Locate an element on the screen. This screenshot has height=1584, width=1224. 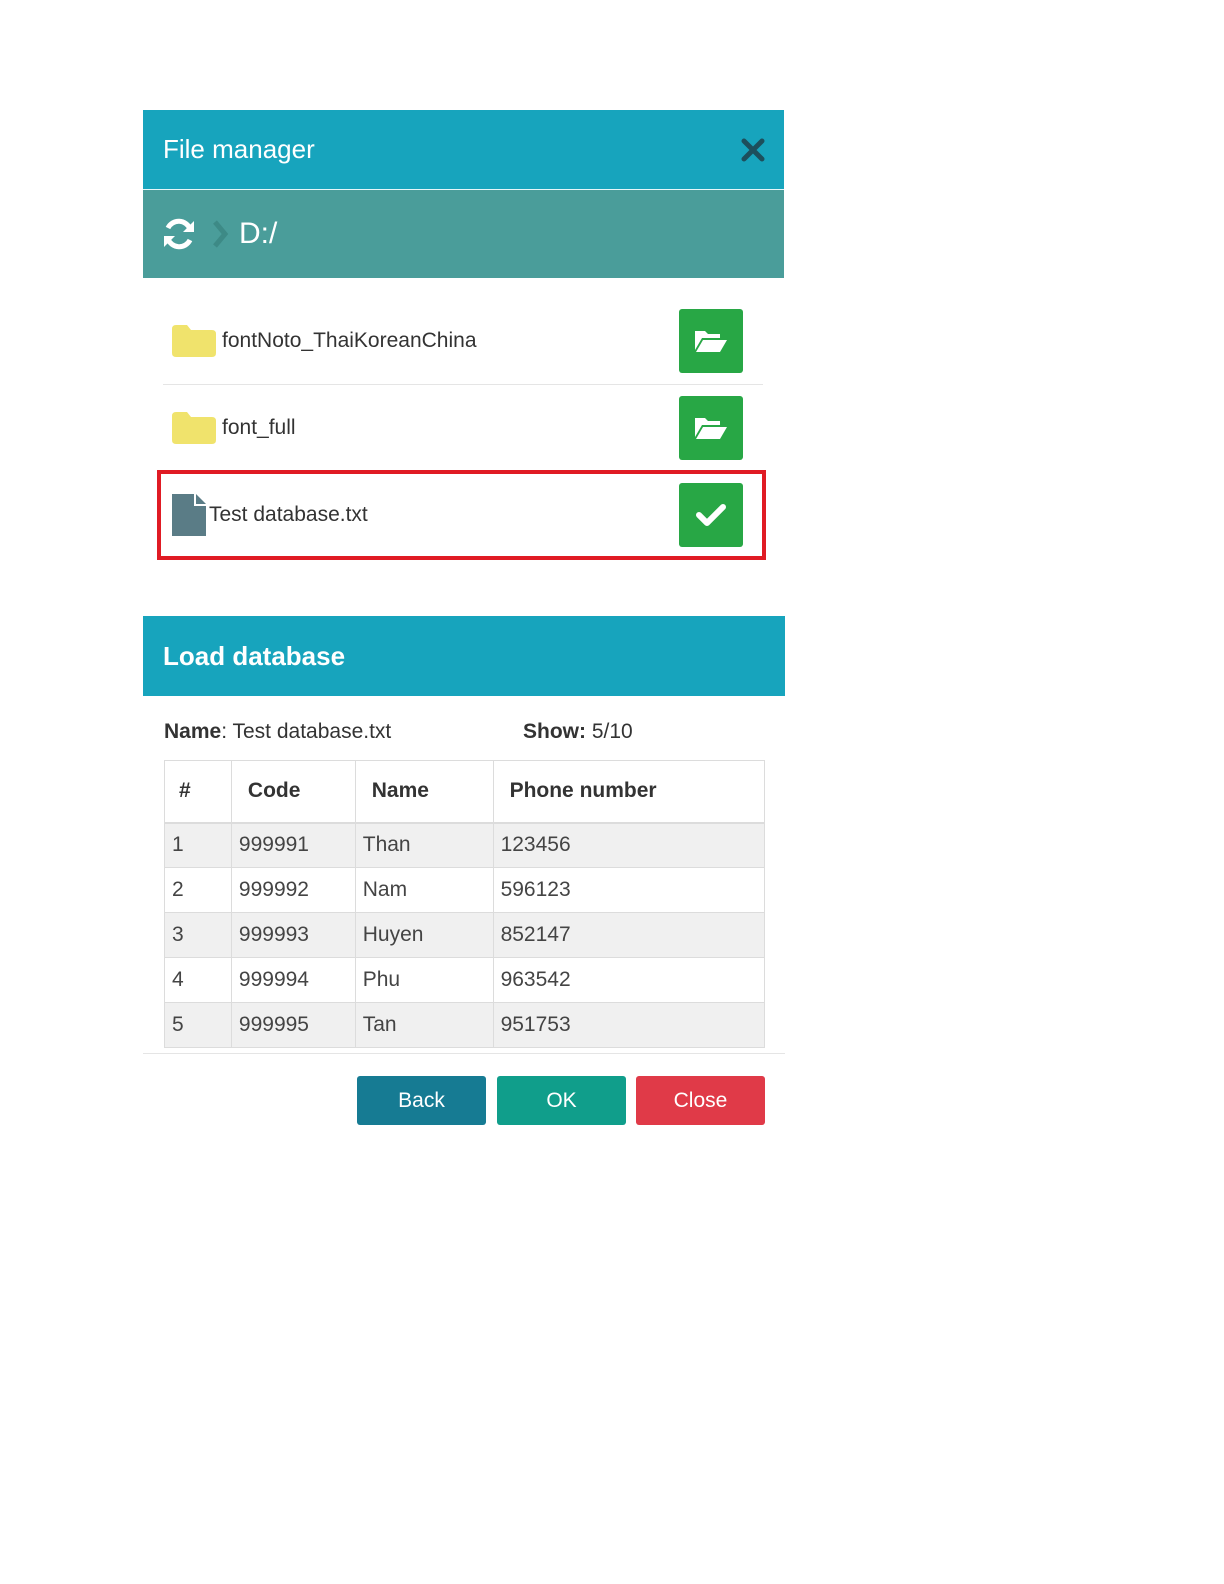
table-cell: 999994 is located at coordinates (293, 980).